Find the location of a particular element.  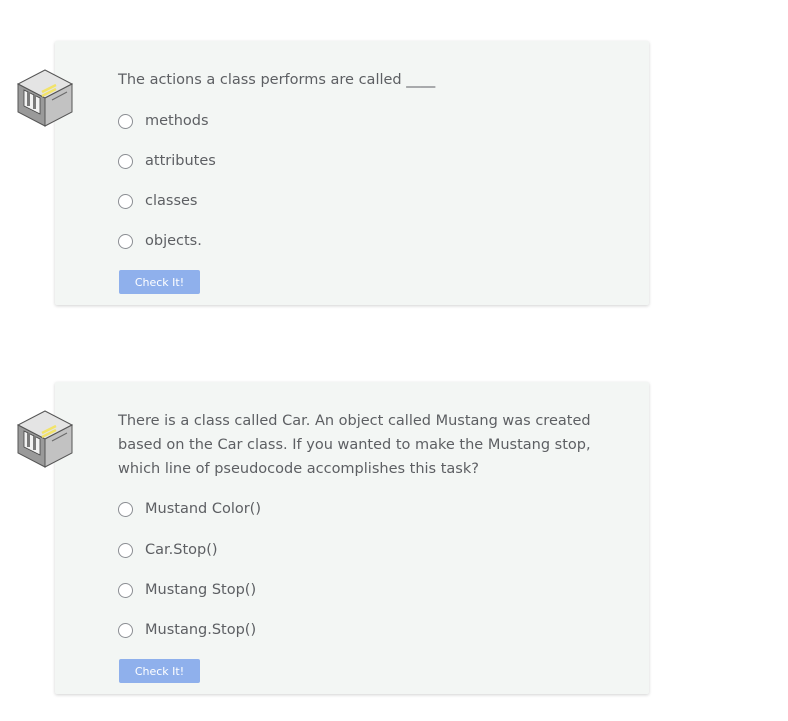

option-label: classes is located at coordinates (171, 201).